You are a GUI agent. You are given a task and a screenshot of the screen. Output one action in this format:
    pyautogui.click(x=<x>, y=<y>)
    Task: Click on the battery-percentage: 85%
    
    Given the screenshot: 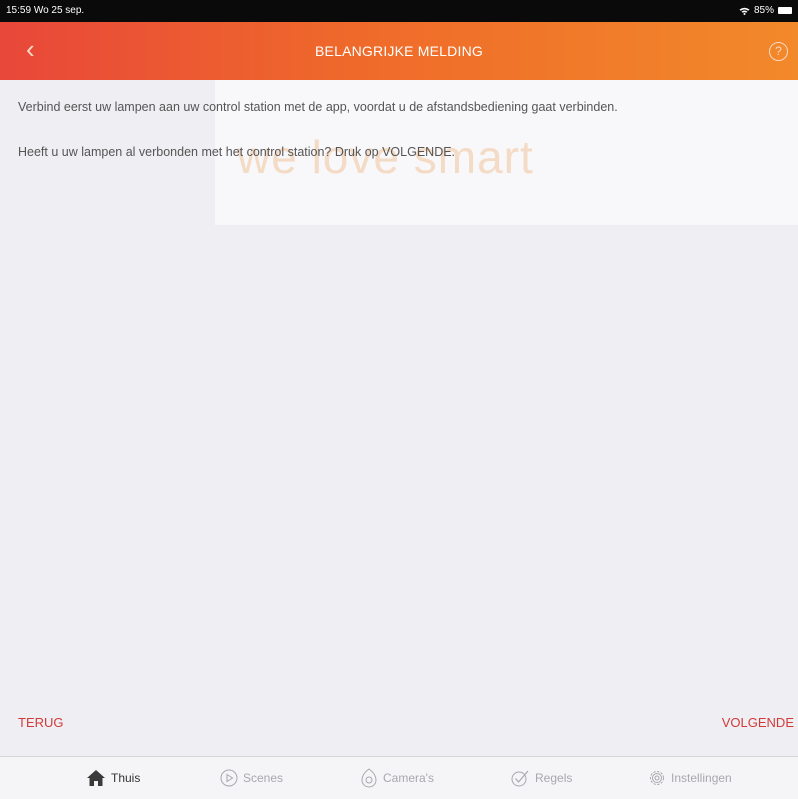 What is the action you would take?
    pyautogui.click(x=763, y=10)
    